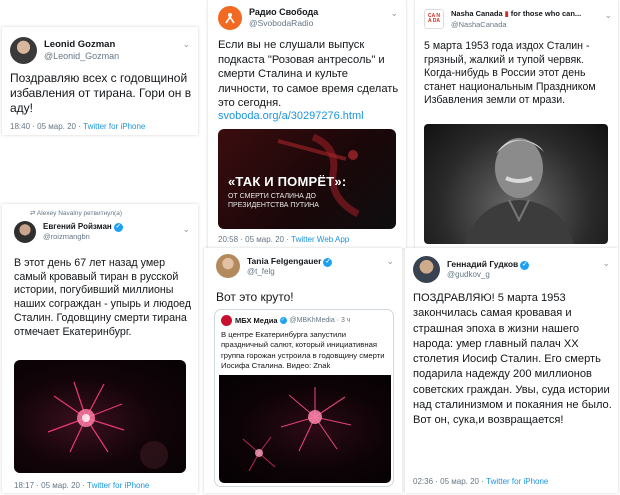 The width and height of the screenshot is (620, 495). I want to click on user-handle: @gudkov_g, so click(488, 275).